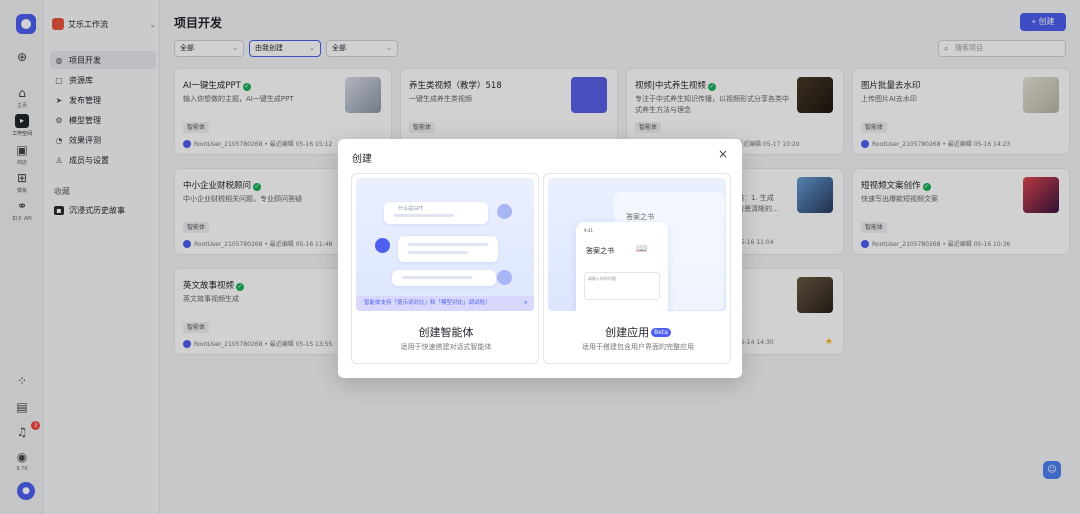 The width and height of the screenshot is (1080, 514). What do you see at coordinates (640, 217) in the screenshot?
I see `preview-back-title: 答案之书` at bounding box center [640, 217].